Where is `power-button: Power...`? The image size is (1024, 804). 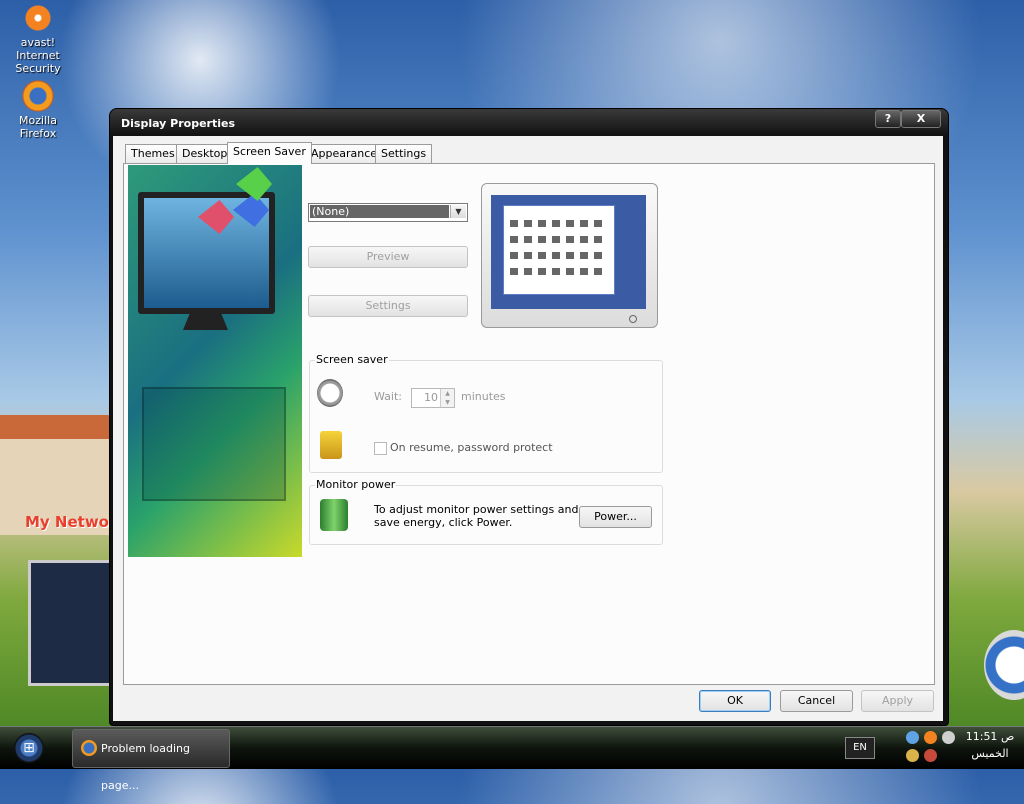 power-button: Power... is located at coordinates (615, 517).